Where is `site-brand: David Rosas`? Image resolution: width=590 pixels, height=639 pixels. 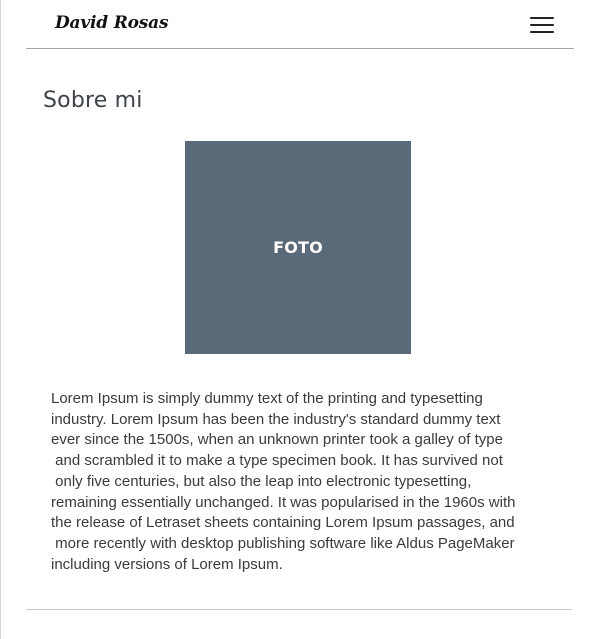 site-brand: David Rosas is located at coordinates (112, 23).